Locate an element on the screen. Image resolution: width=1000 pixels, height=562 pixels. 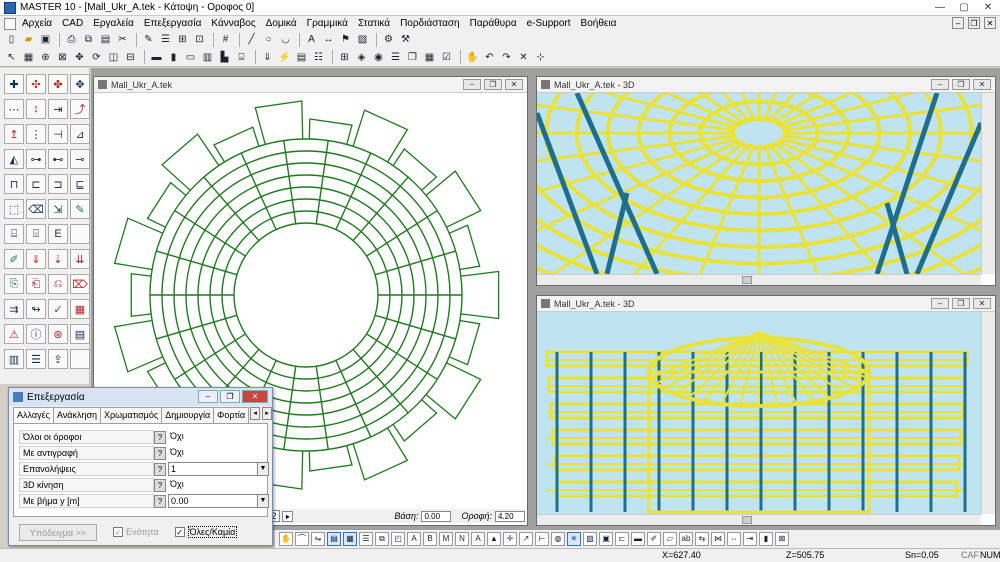
slab-edit-icon: ⊶ is located at coordinates (36, 159).